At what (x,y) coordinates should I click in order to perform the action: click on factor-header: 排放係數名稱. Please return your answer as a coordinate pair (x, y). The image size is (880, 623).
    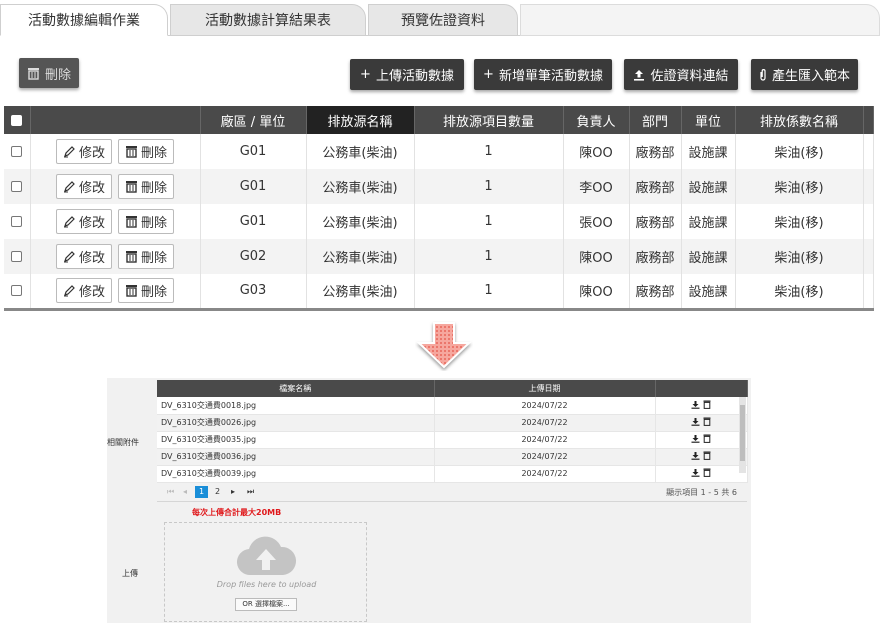
    Looking at the image, I should click on (799, 120).